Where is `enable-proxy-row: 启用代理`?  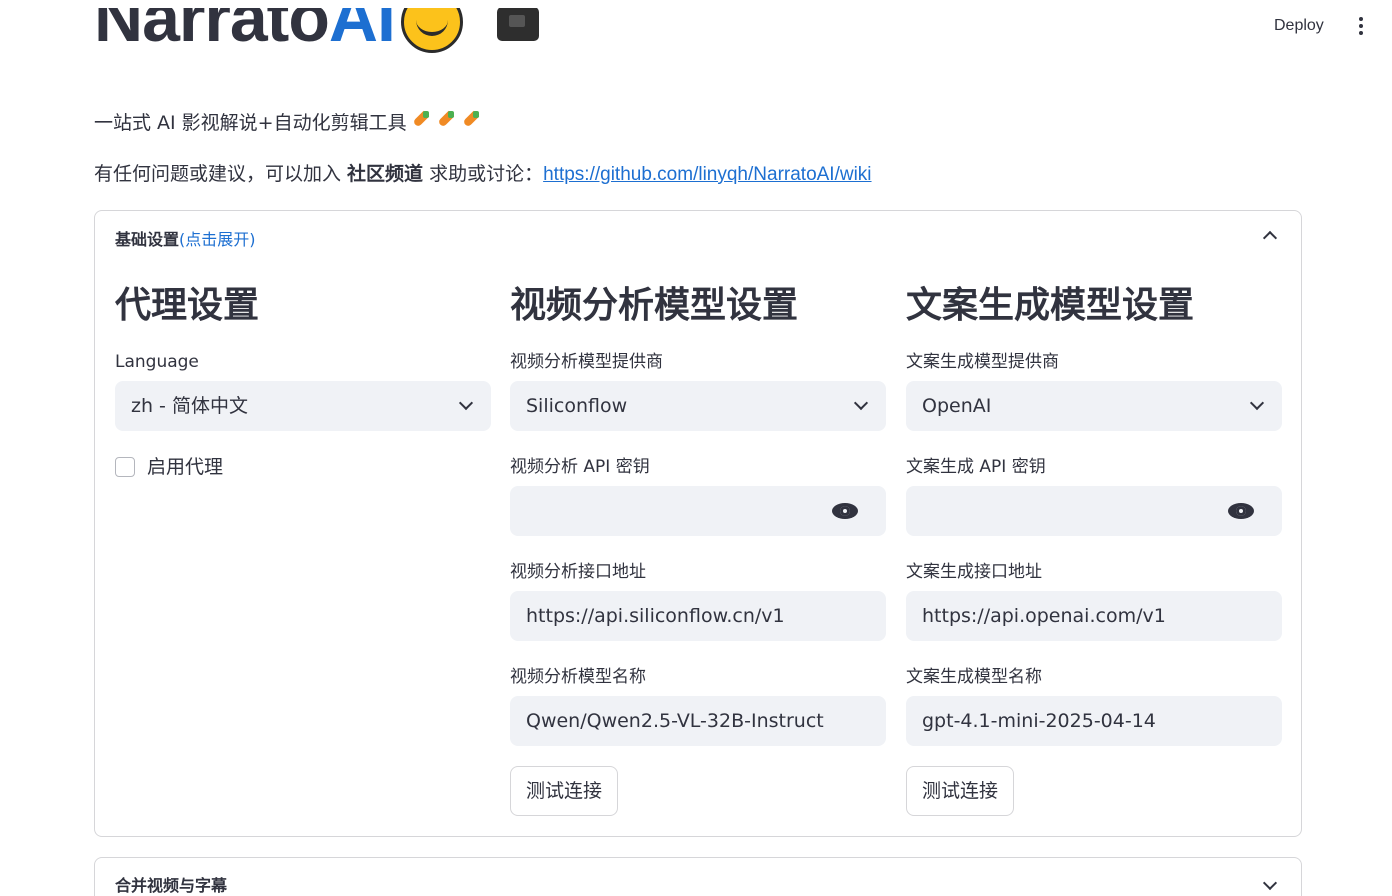
enable-proxy-row: 启用代理 is located at coordinates (169, 467).